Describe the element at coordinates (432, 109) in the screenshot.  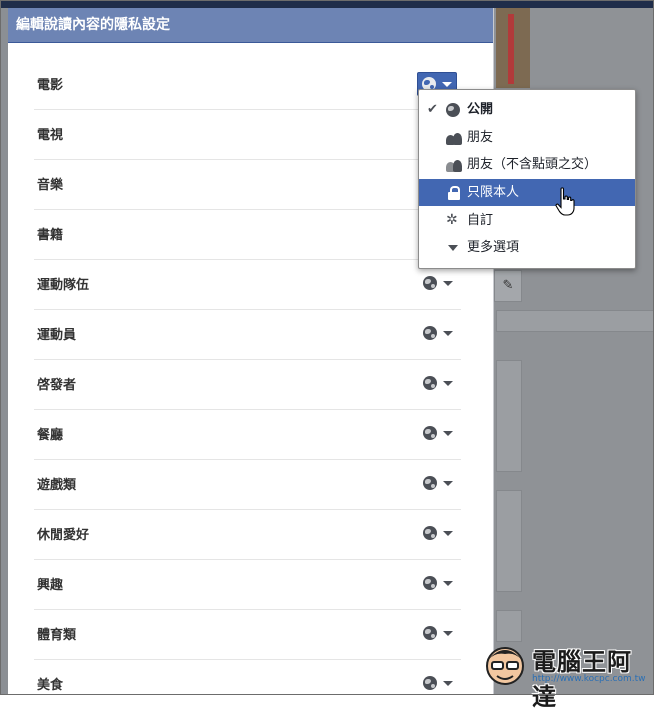
I see `check-icon: ✔` at that location.